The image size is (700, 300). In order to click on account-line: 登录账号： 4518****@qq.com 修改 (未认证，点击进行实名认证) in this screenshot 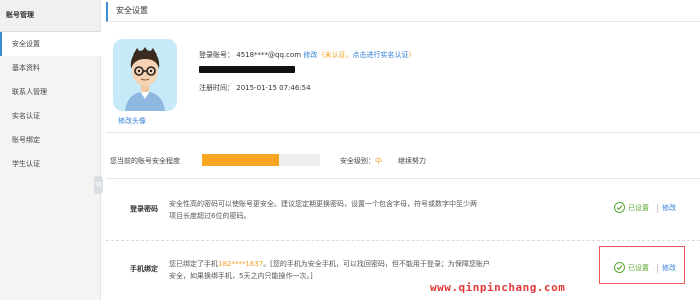, I will do `click(305, 55)`.